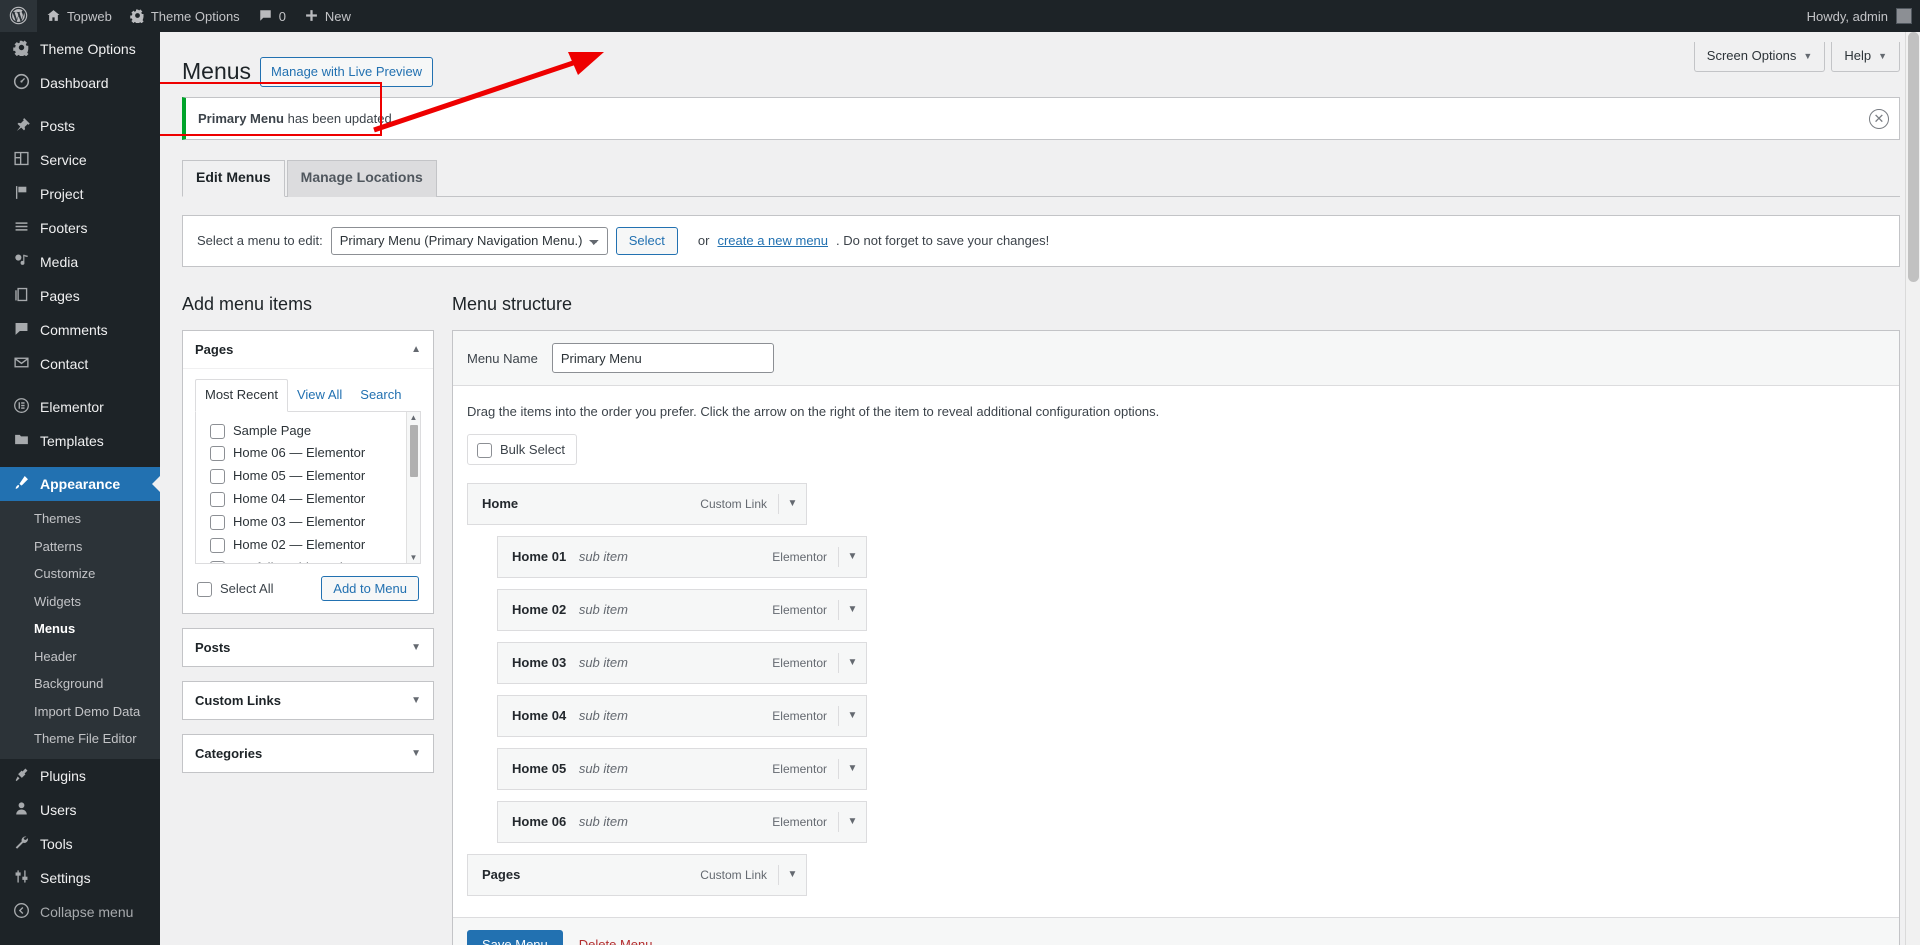 The image size is (1920, 945). I want to click on page-scroll-thumb, so click(1913, 157).